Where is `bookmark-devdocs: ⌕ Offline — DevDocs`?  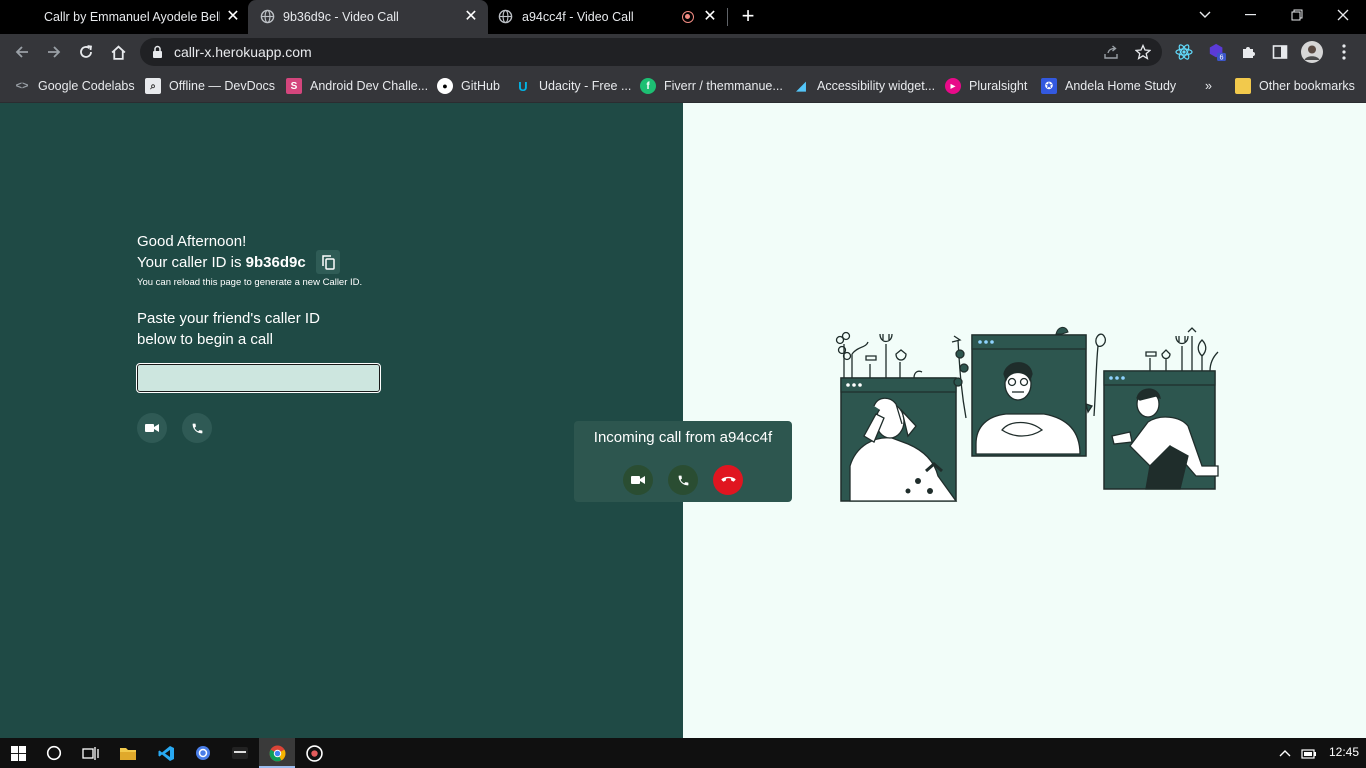
bookmark-devdocs: ⌕ Offline — DevDocs is located at coordinates (210, 86).